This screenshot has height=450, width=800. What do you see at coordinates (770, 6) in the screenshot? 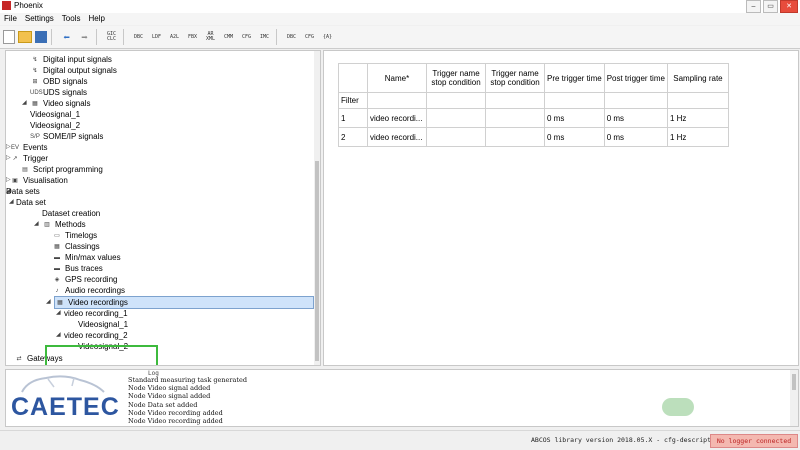
I see `maximize-button: ▭` at bounding box center [770, 6].